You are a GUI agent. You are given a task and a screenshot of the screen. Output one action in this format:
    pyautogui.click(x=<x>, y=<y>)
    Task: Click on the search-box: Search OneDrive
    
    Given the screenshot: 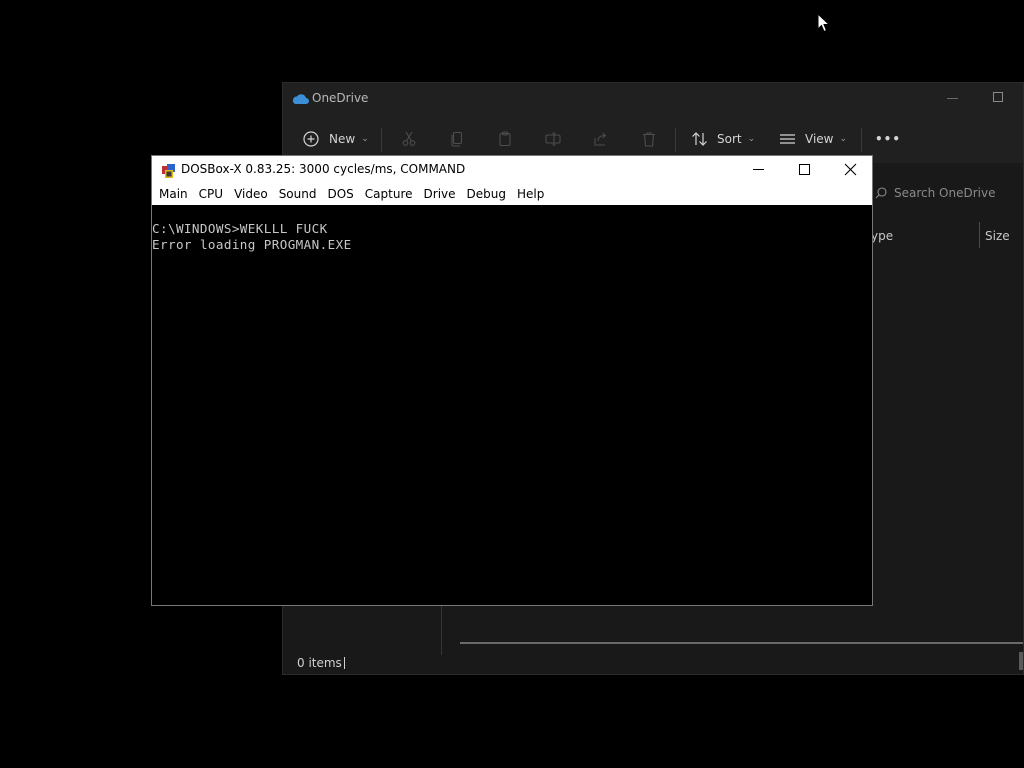 What is the action you would take?
    pyautogui.click(x=948, y=194)
    